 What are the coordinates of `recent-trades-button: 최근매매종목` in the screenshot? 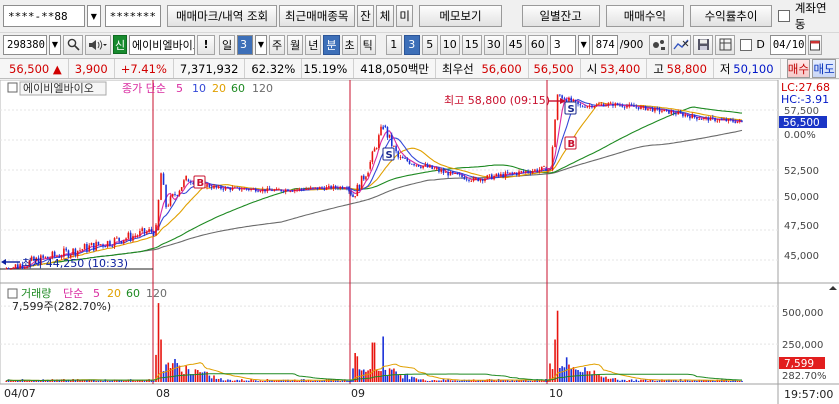 It's located at (316, 16).